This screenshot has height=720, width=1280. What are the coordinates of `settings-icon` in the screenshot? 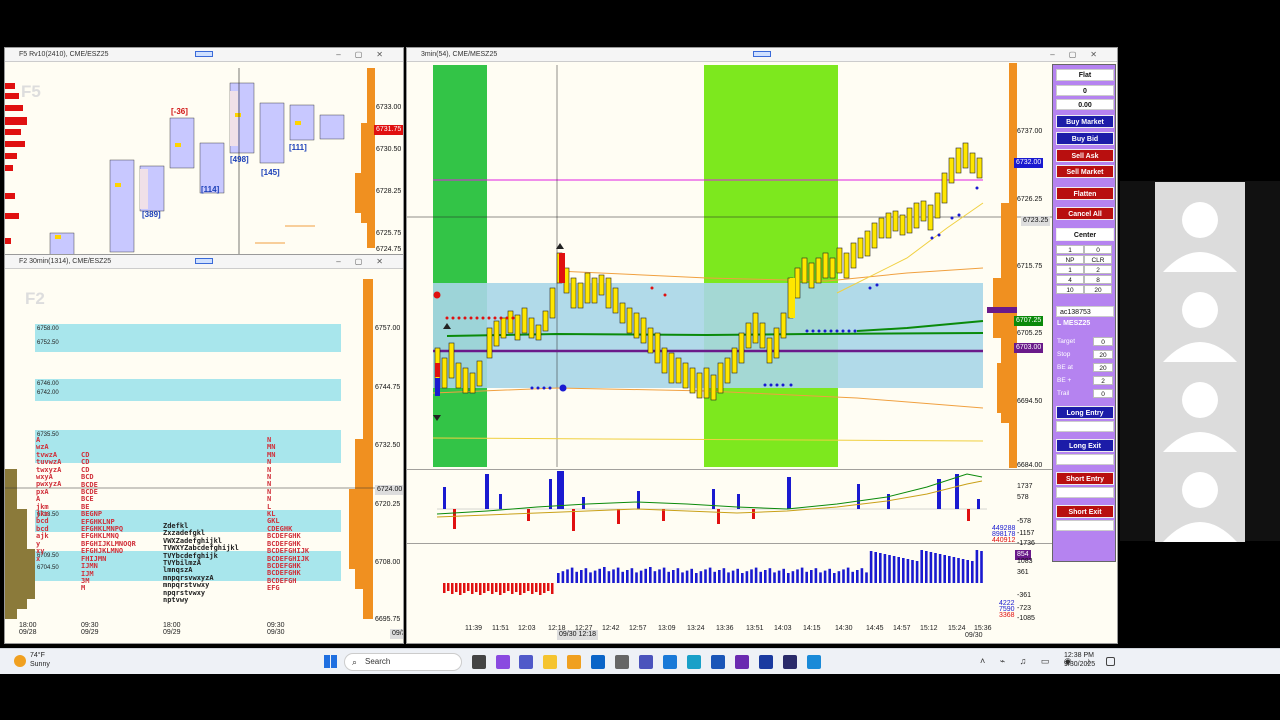 It's located at (622, 662).